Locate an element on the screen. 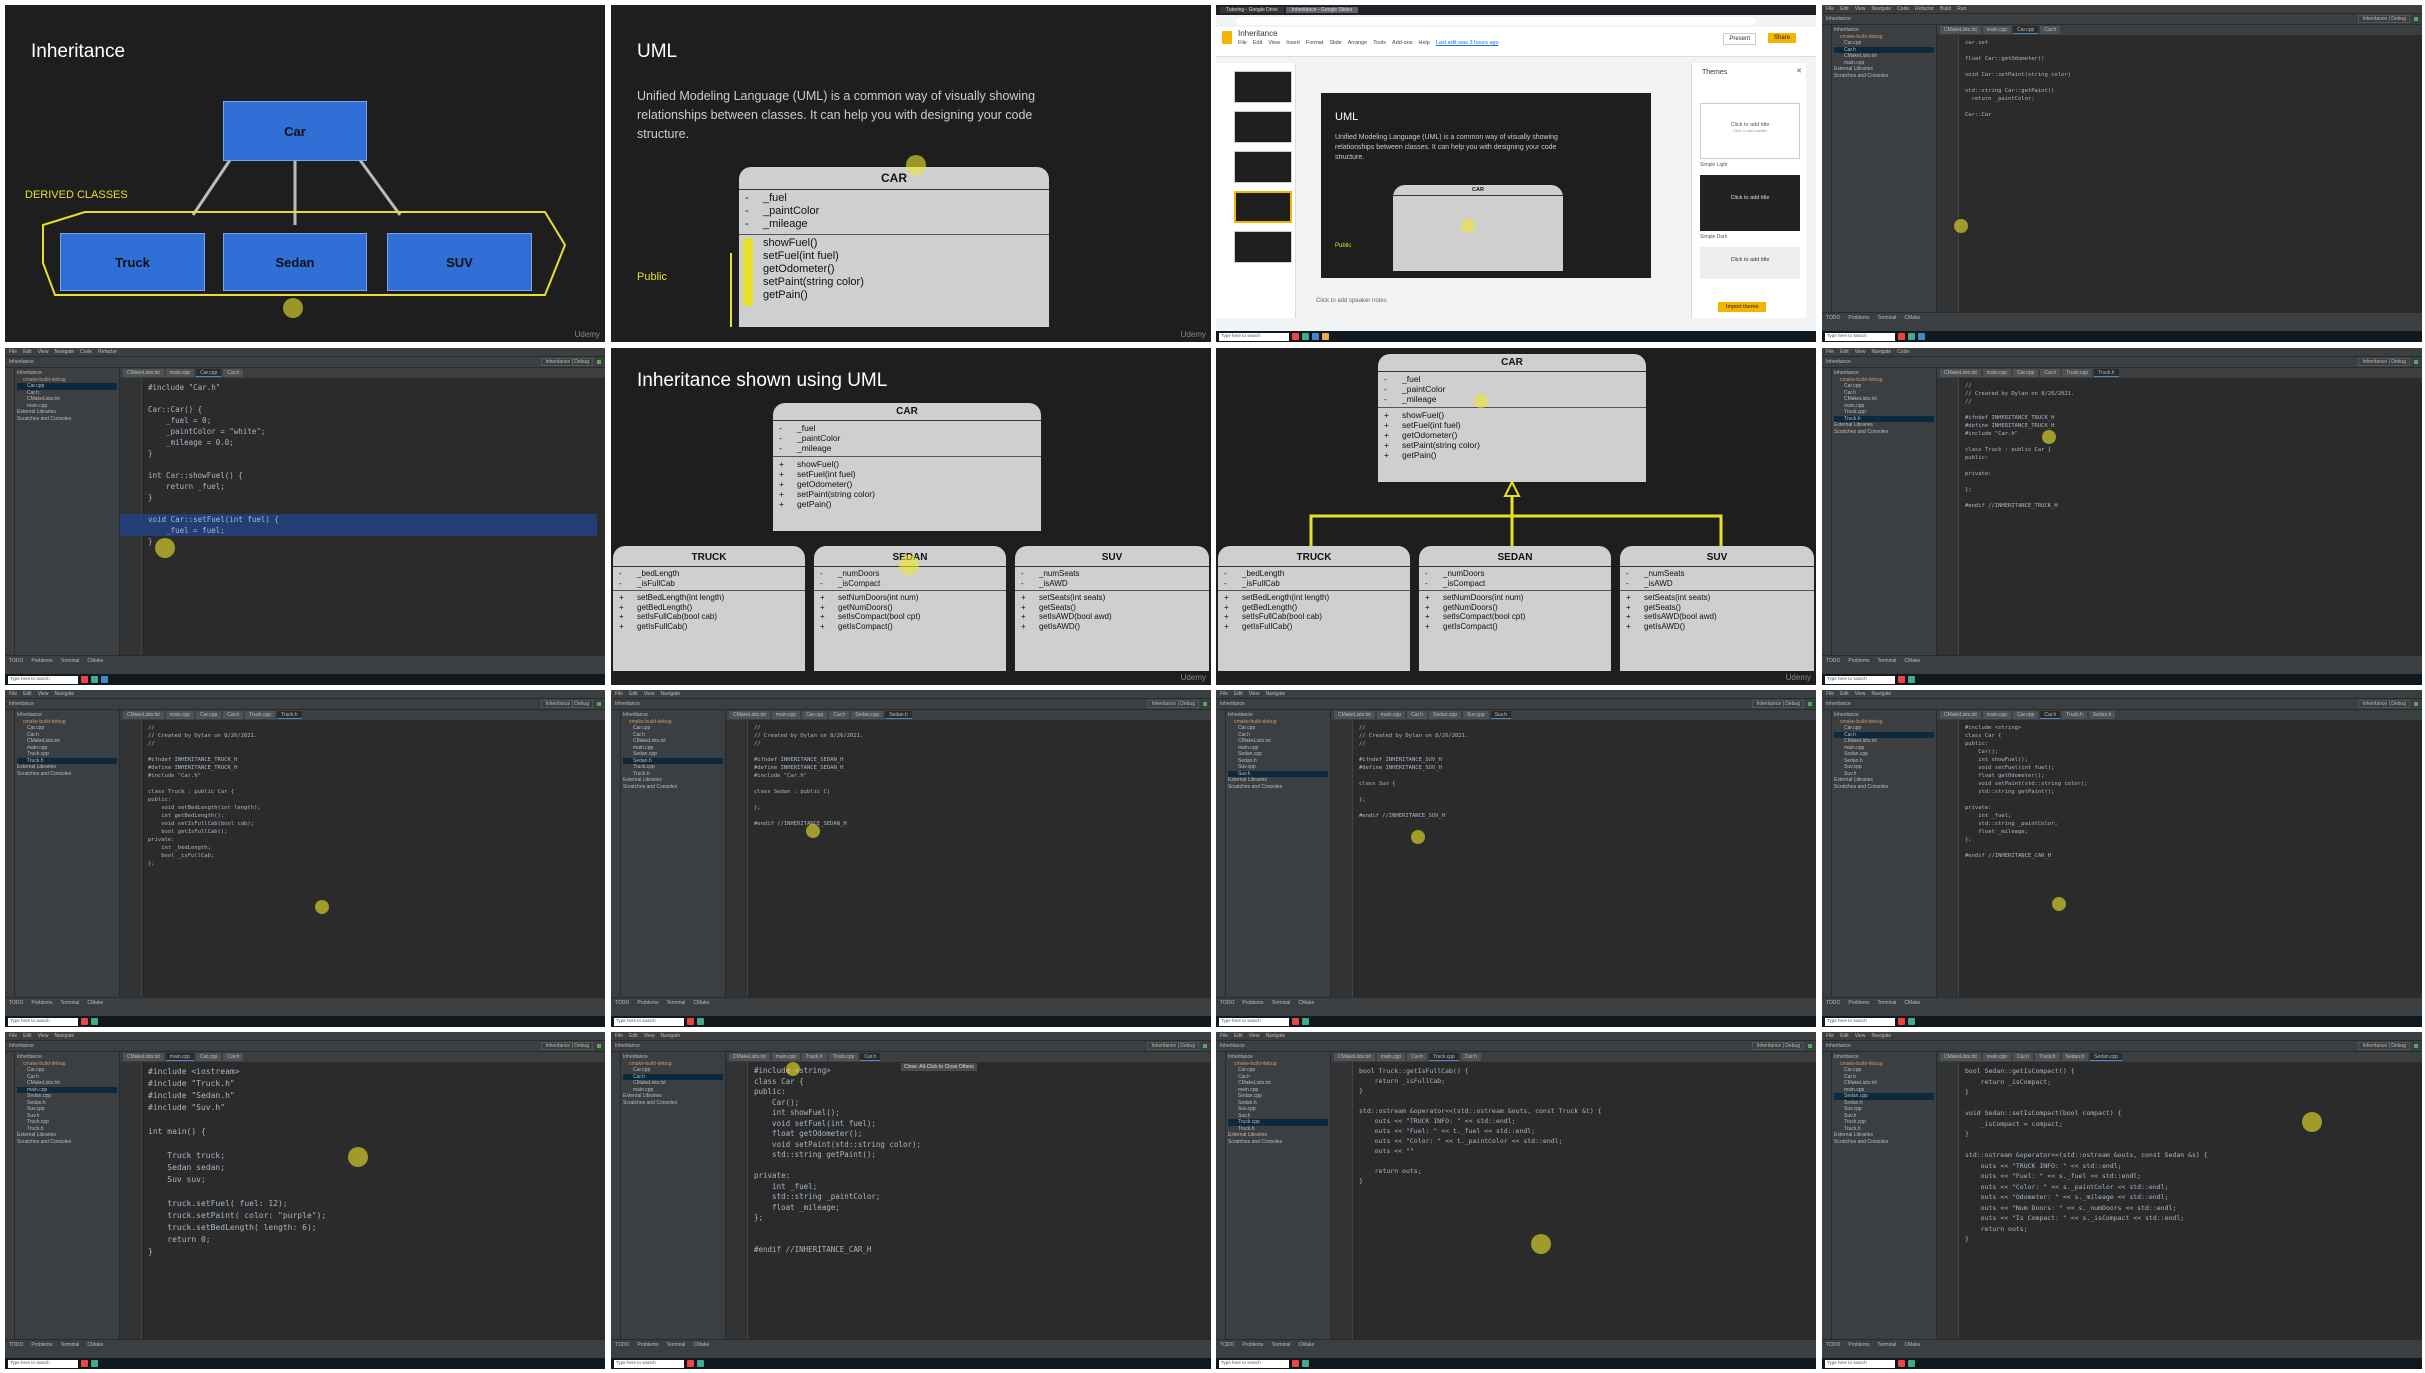 This screenshot has width=2425, height=1373. menu-addons: Add-ons is located at coordinates (1402, 43).